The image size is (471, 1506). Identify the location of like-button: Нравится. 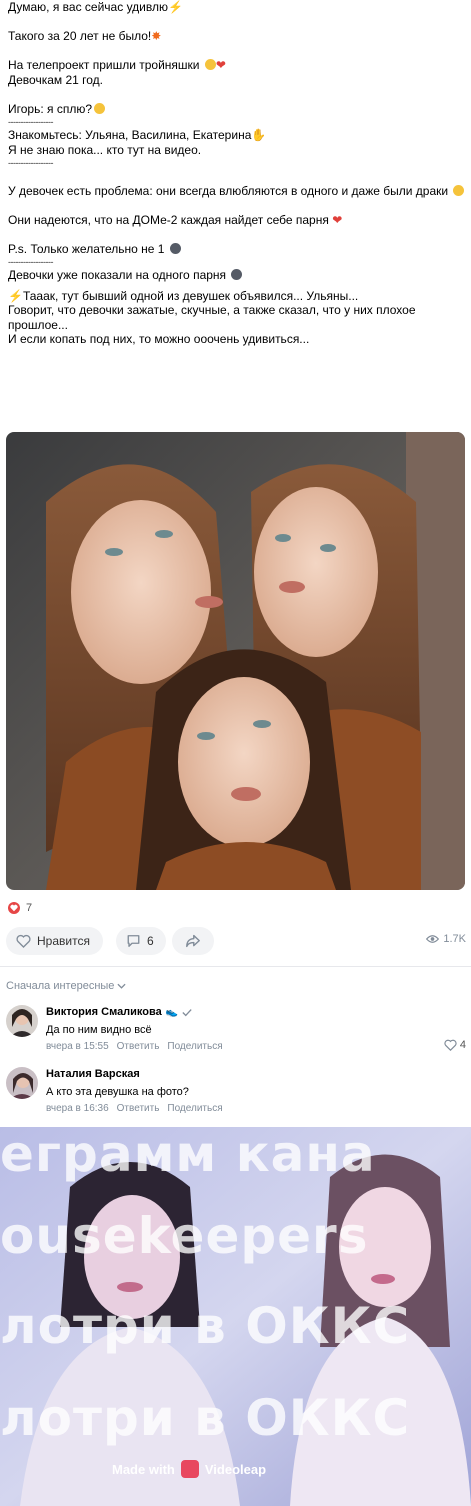
(54, 941).